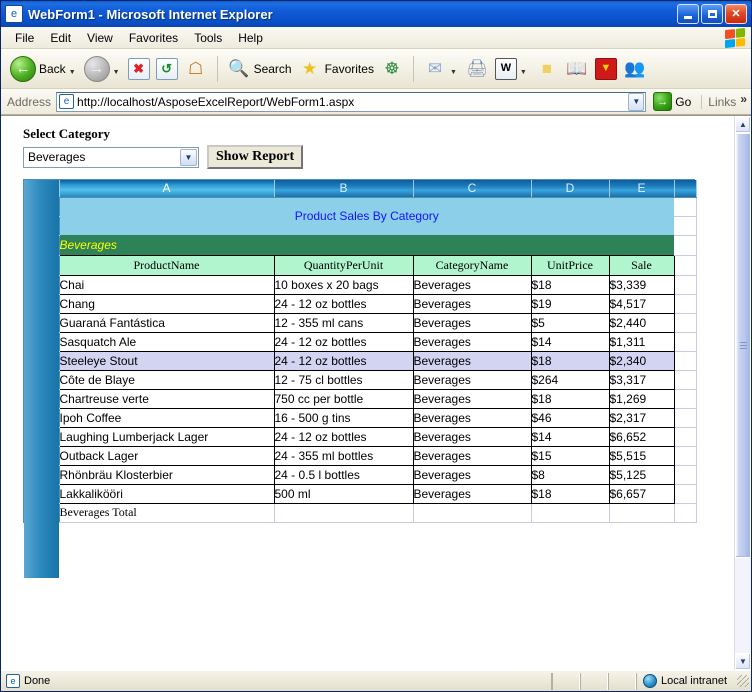 The height and width of the screenshot is (692, 752). Describe the element at coordinates (196, 69) in the screenshot. I see `home-button: ☖` at that location.